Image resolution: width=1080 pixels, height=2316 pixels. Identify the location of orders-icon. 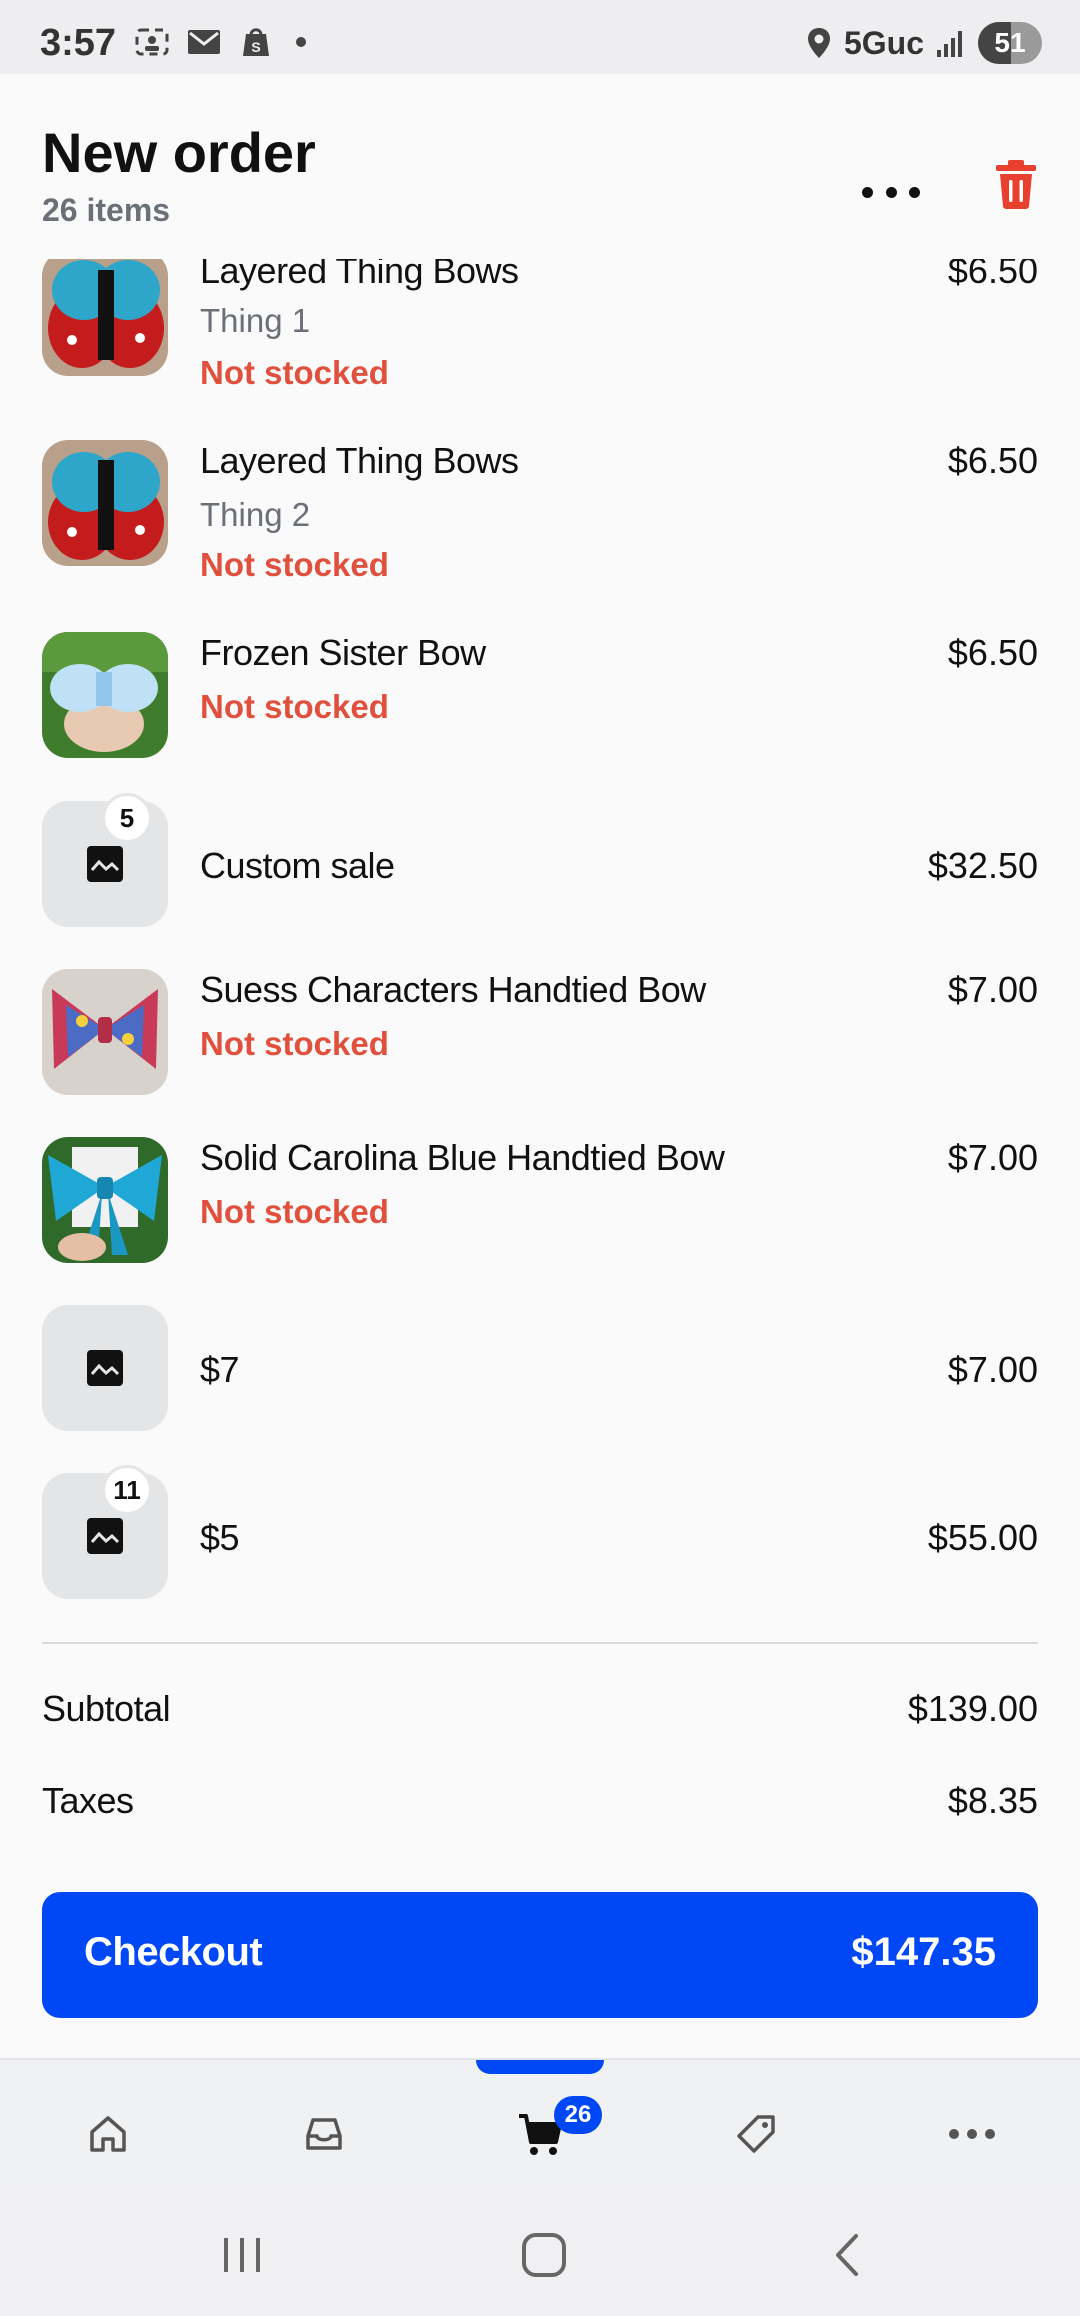
(324, 2134).